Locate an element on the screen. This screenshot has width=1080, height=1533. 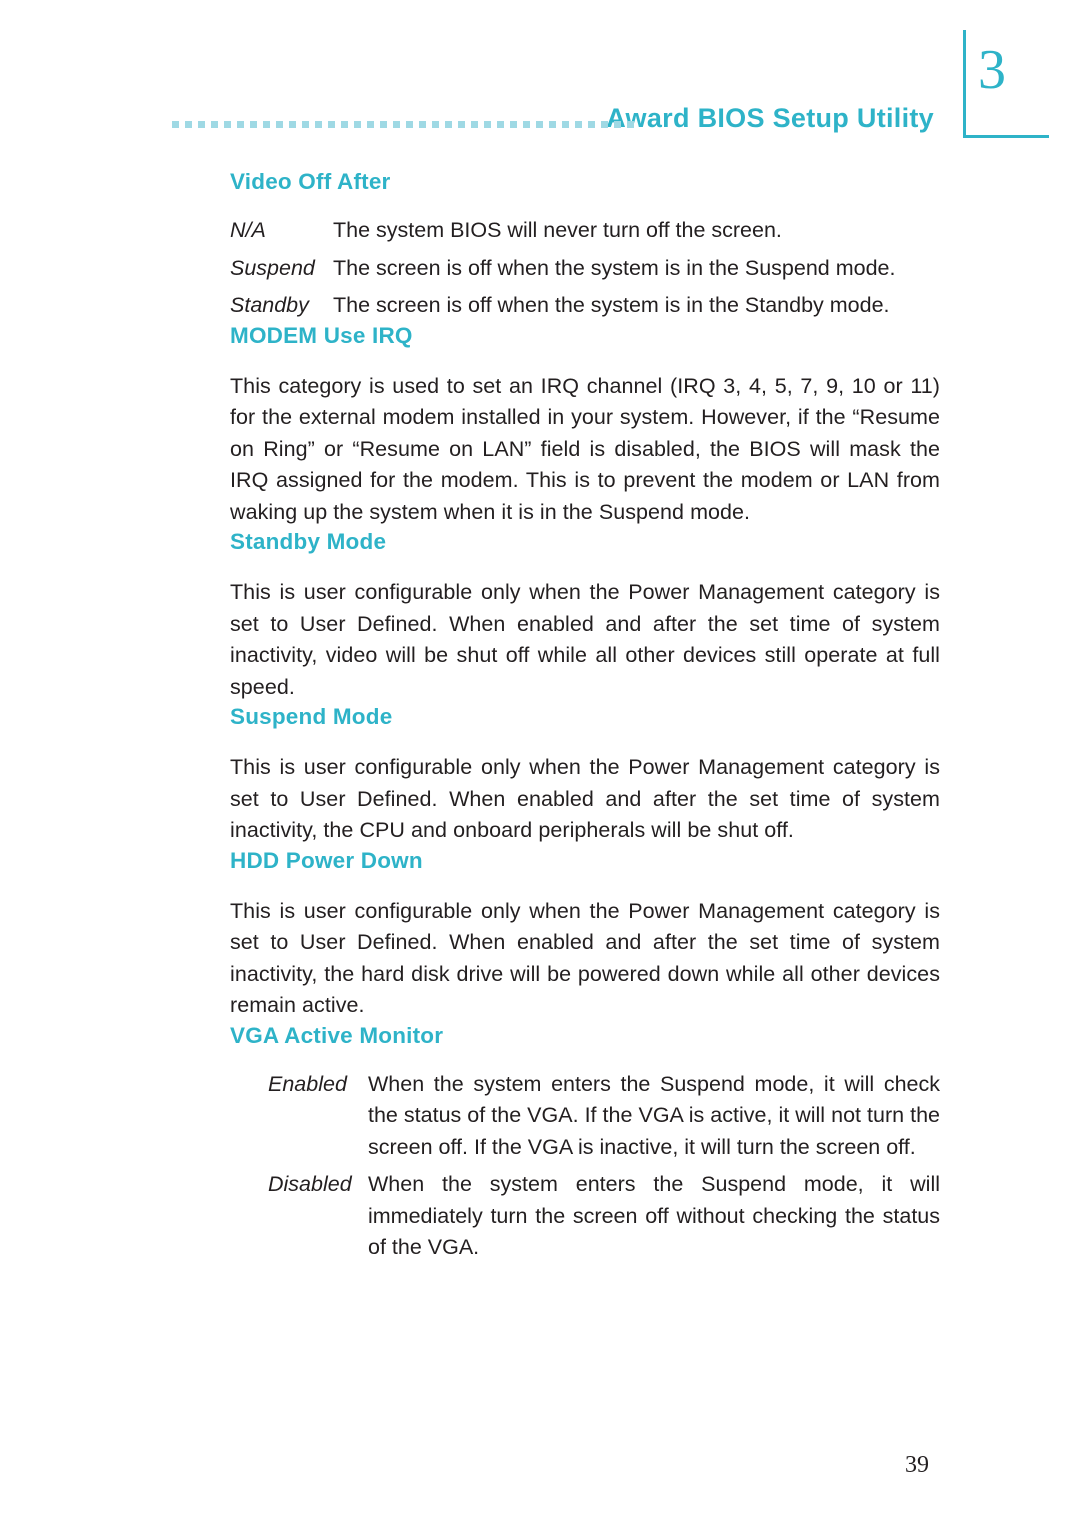
section-heading-modem-use-irq: MODEM Use IRQ is located at coordinates (321, 335).